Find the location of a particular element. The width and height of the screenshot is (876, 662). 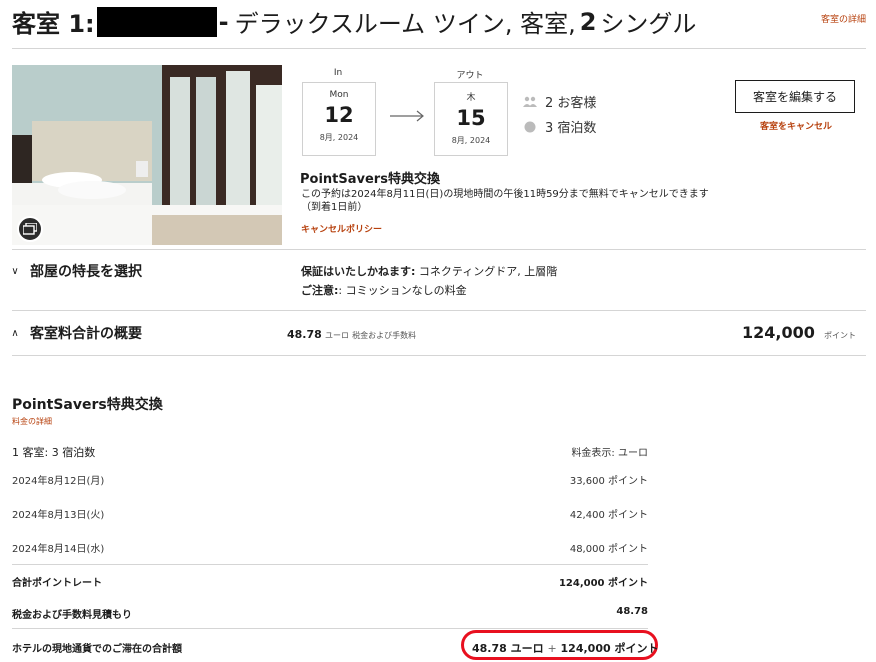

grand-total-value: 48.78 ユーロ + 124,000 ポイント is located at coordinates (565, 648).